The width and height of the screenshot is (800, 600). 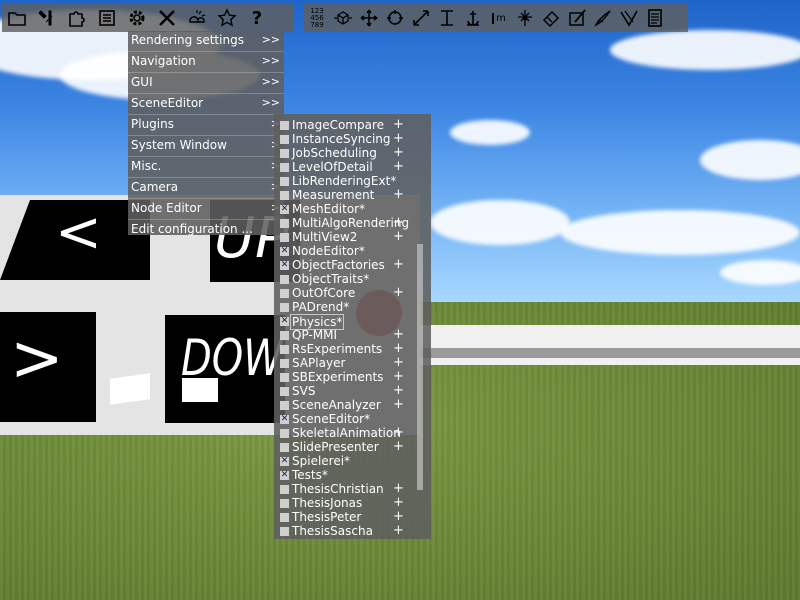 I want to click on plugin-item: ✕ Spielerei*, so click(x=349, y=461).